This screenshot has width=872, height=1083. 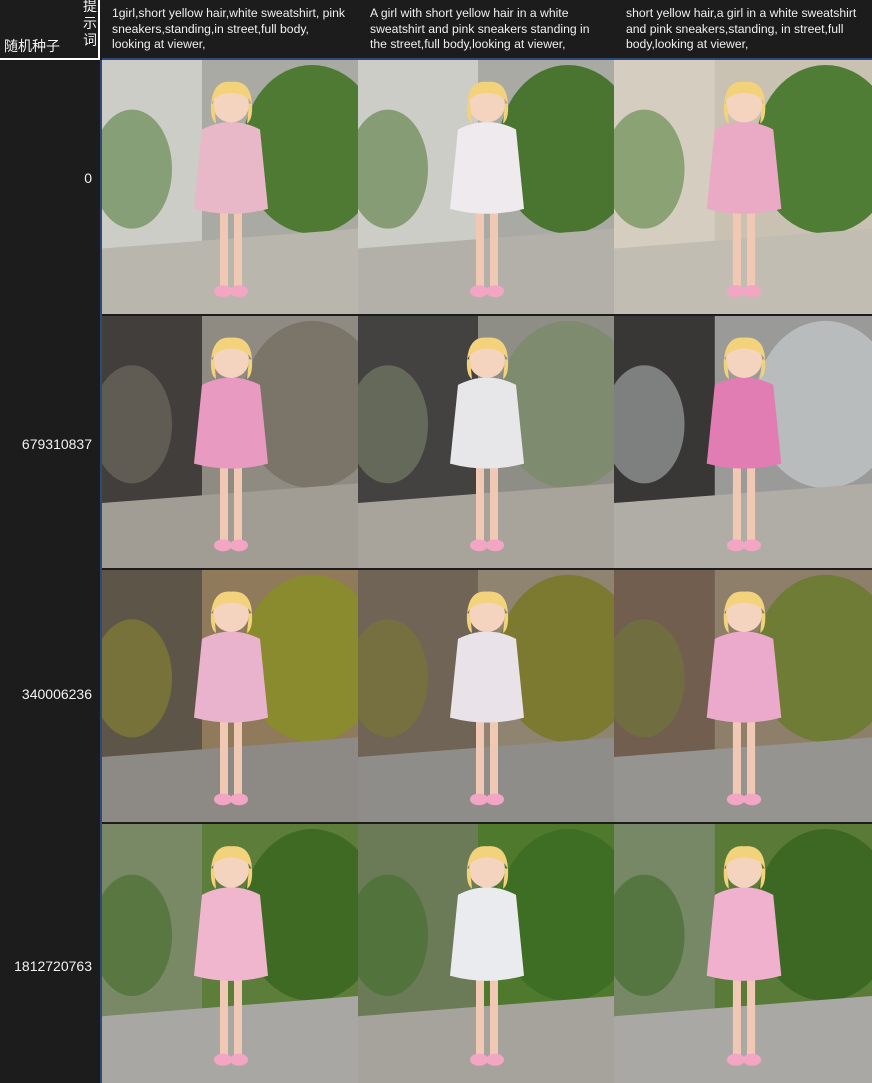 What do you see at coordinates (88, 178) in the screenshot?
I see `seed-label-row-1: 0` at bounding box center [88, 178].